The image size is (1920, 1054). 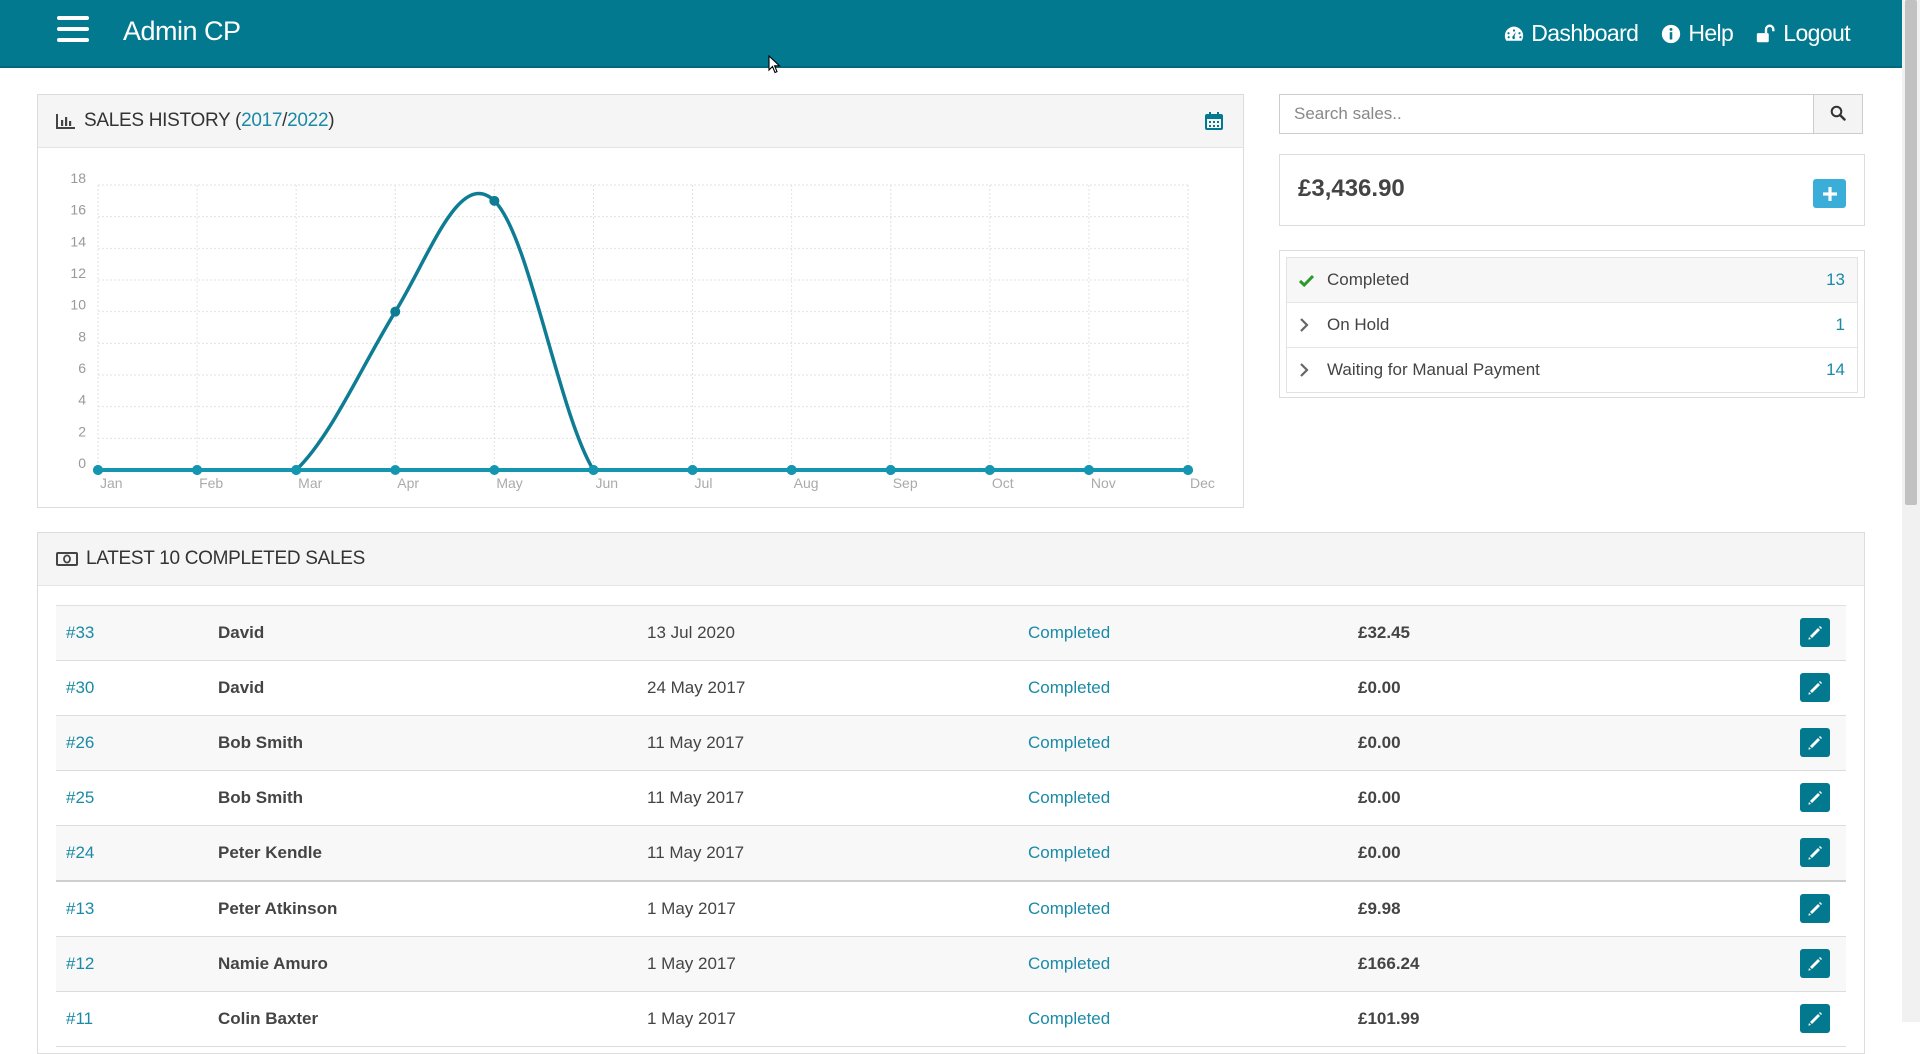 What do you see at coordinates (260, 797) in the screenshot?
I see `customer-name: Bob Smith` at bounding box center [260, 797].